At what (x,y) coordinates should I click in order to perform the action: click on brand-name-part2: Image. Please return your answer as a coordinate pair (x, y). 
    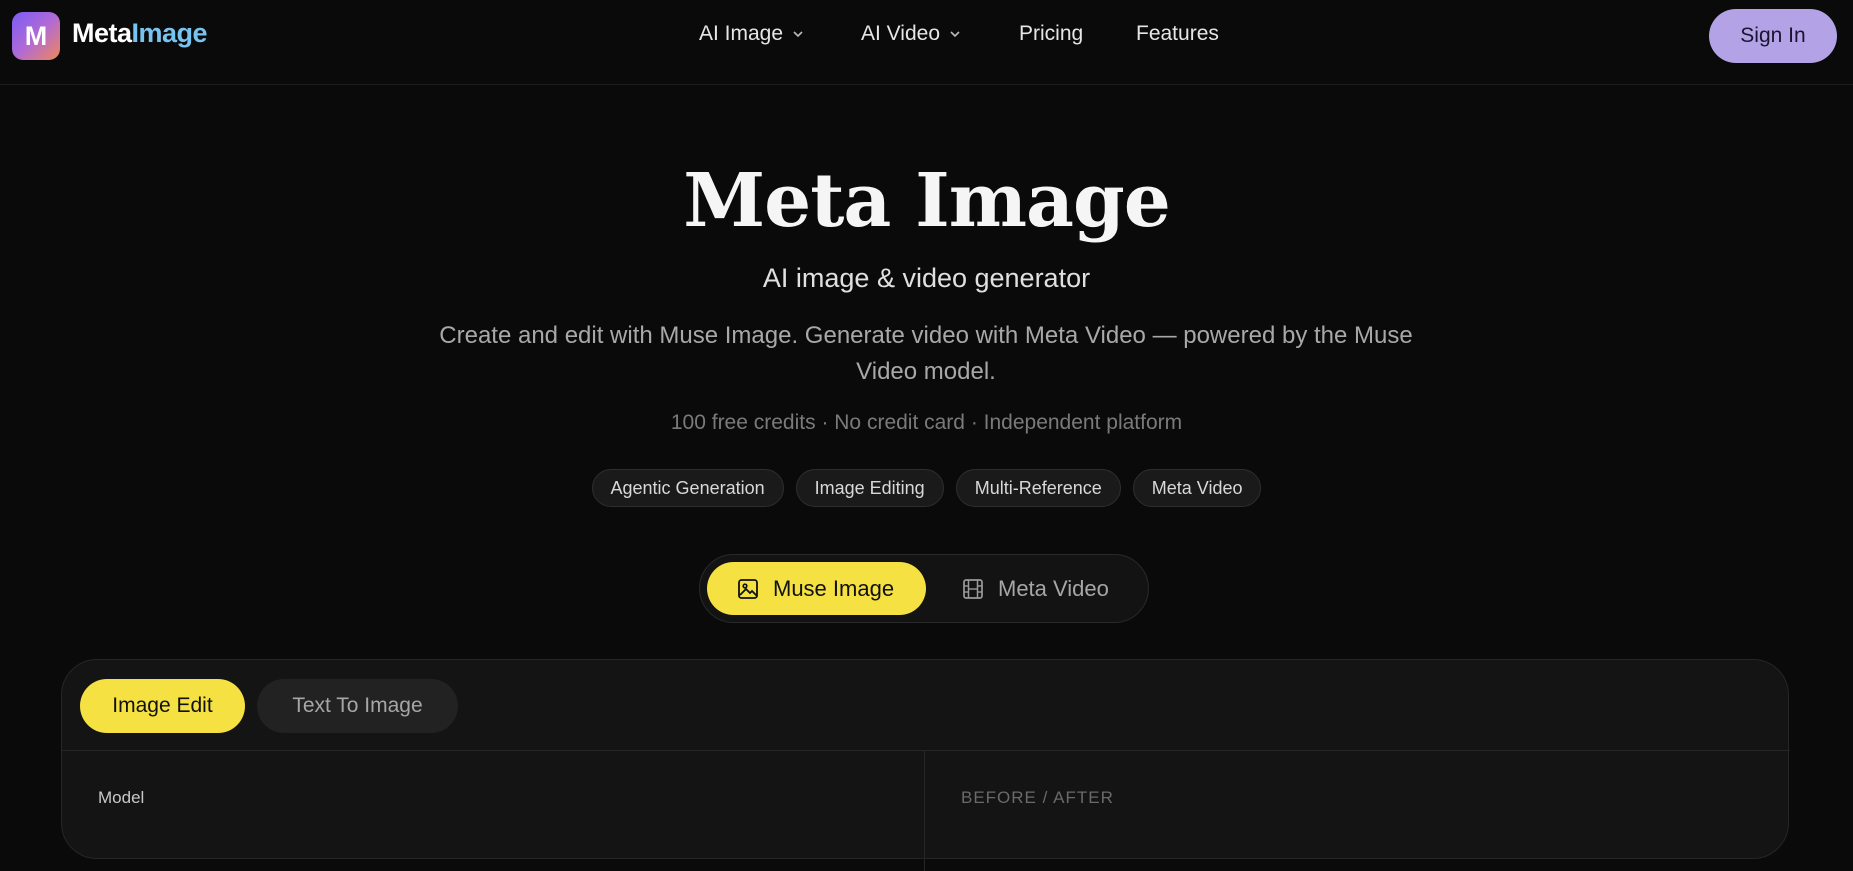
    Looking at the image, I should click on (169, 33).